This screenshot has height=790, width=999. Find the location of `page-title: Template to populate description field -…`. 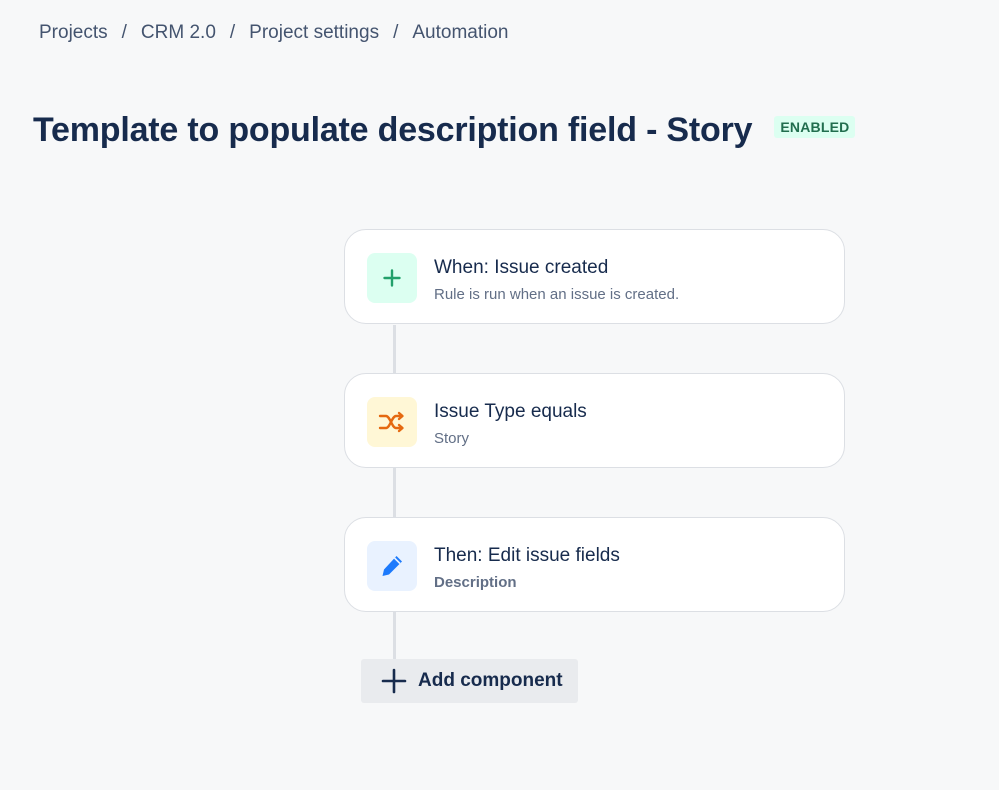

page-title: Template to populate description field -… is located at coordinates (393, 130).